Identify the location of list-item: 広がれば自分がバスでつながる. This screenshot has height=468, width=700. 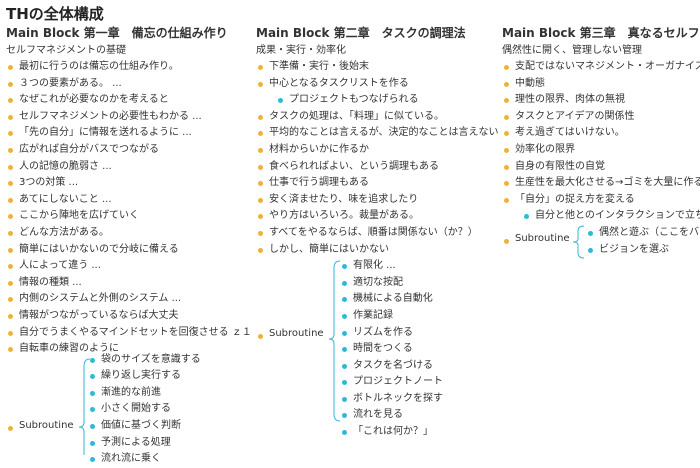
(128, 150).